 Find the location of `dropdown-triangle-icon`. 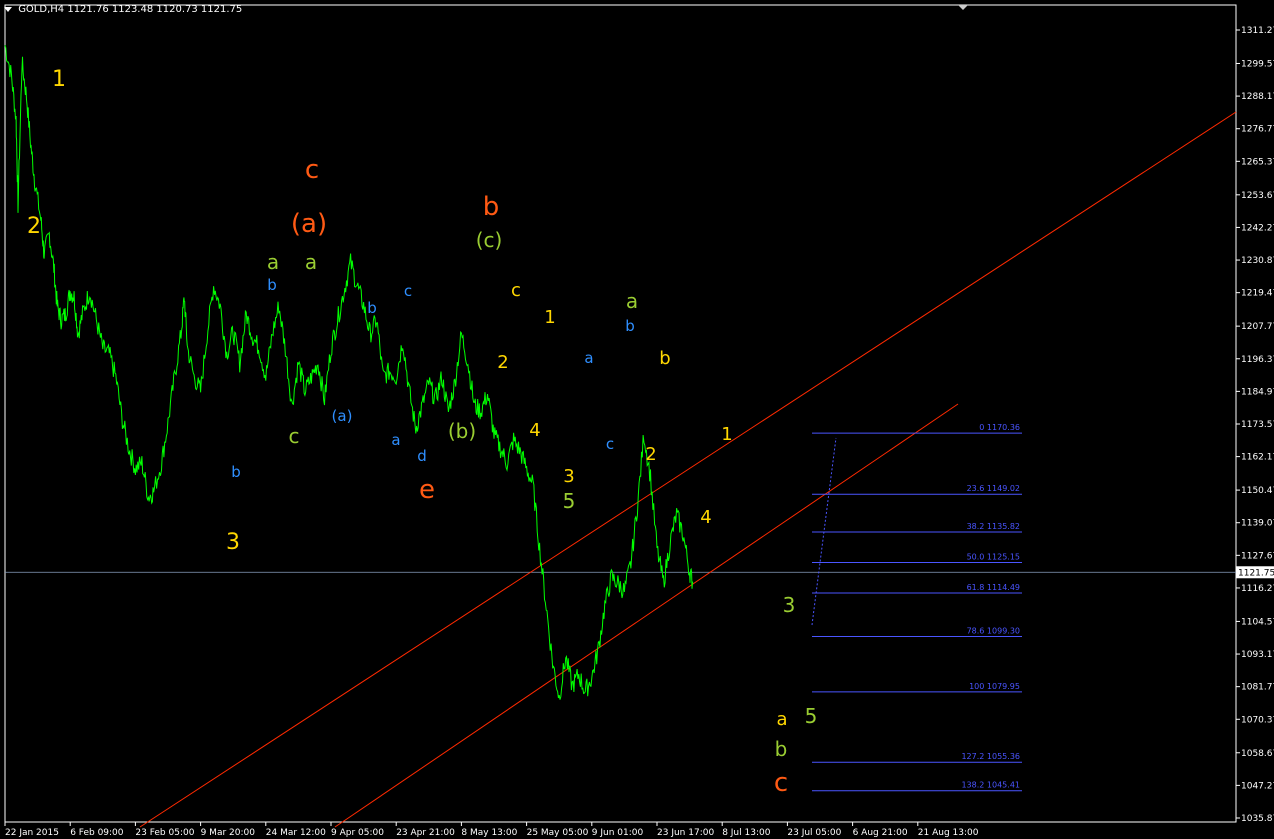

dropdown-triangle-icon is located at coordinates (8, 9).